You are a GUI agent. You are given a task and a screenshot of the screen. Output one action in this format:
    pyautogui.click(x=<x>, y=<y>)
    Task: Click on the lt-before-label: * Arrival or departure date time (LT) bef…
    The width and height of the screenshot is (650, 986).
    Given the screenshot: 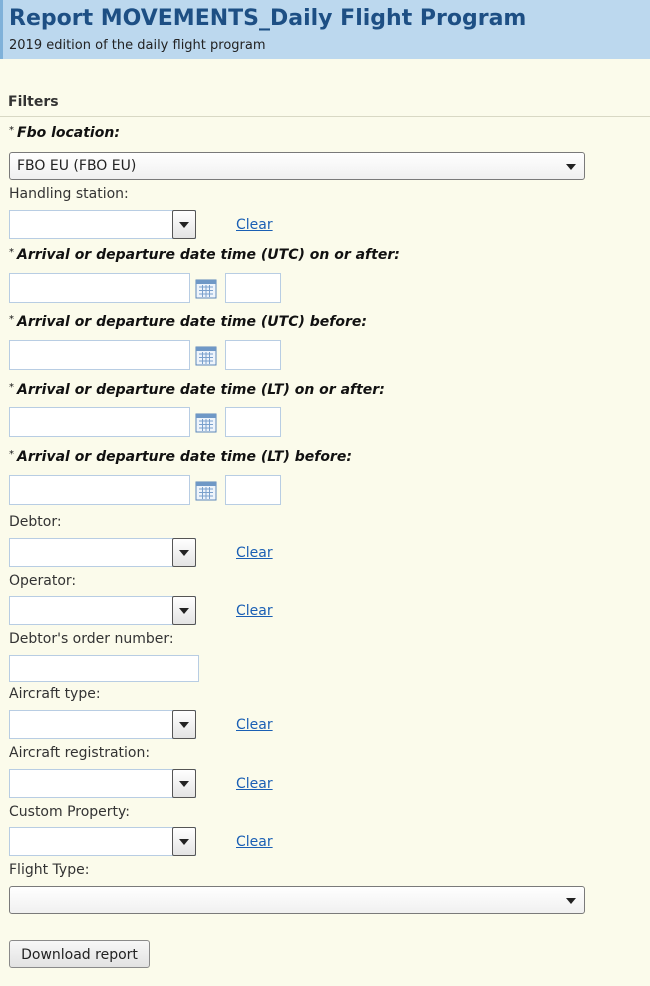 What is the action you would take?
    pyautogui.click(x=180, y=457)
    